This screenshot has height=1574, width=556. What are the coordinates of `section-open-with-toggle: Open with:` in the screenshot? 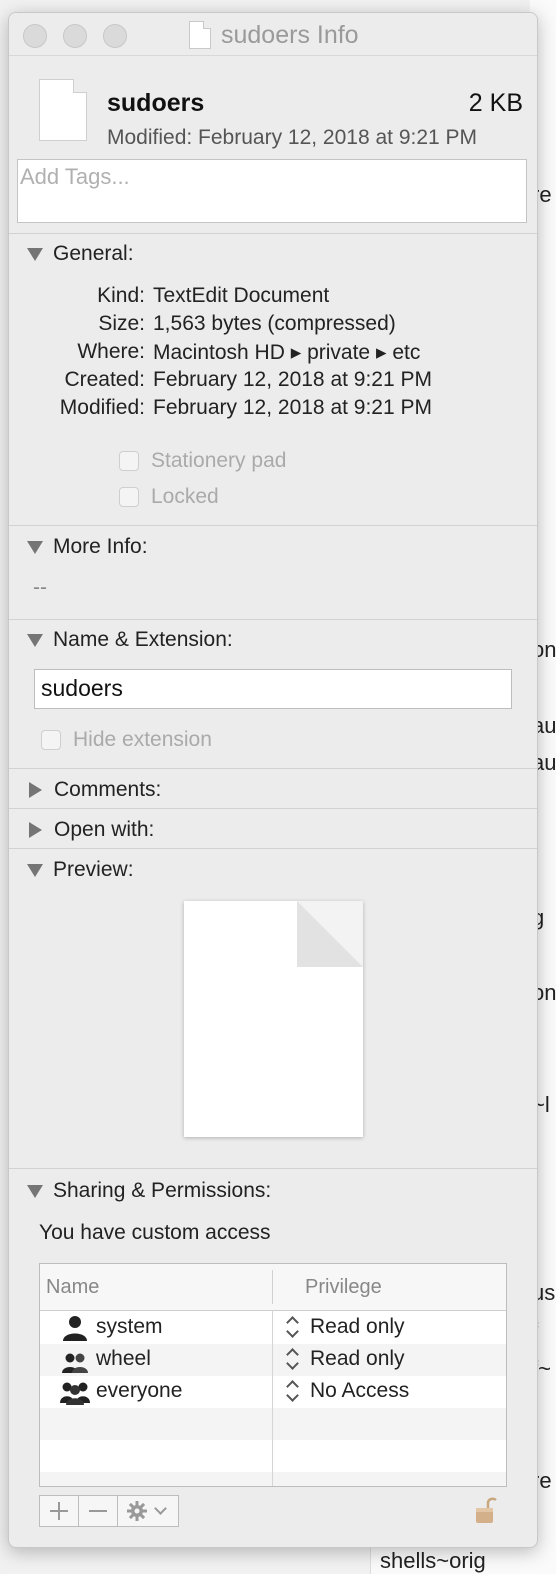 It's located at (90, 830).